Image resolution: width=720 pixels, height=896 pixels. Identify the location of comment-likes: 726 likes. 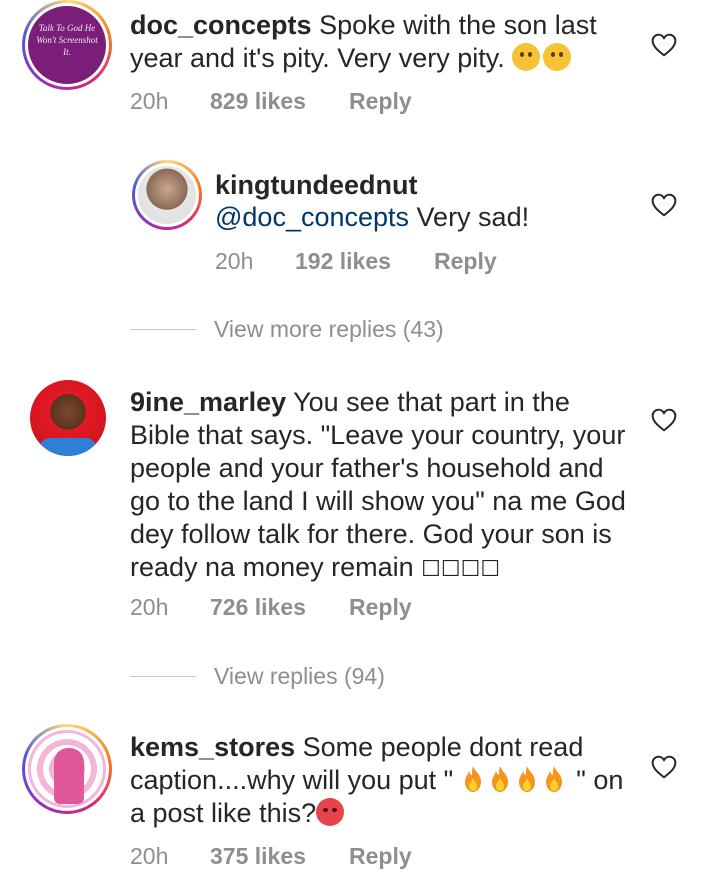
(258, 607).